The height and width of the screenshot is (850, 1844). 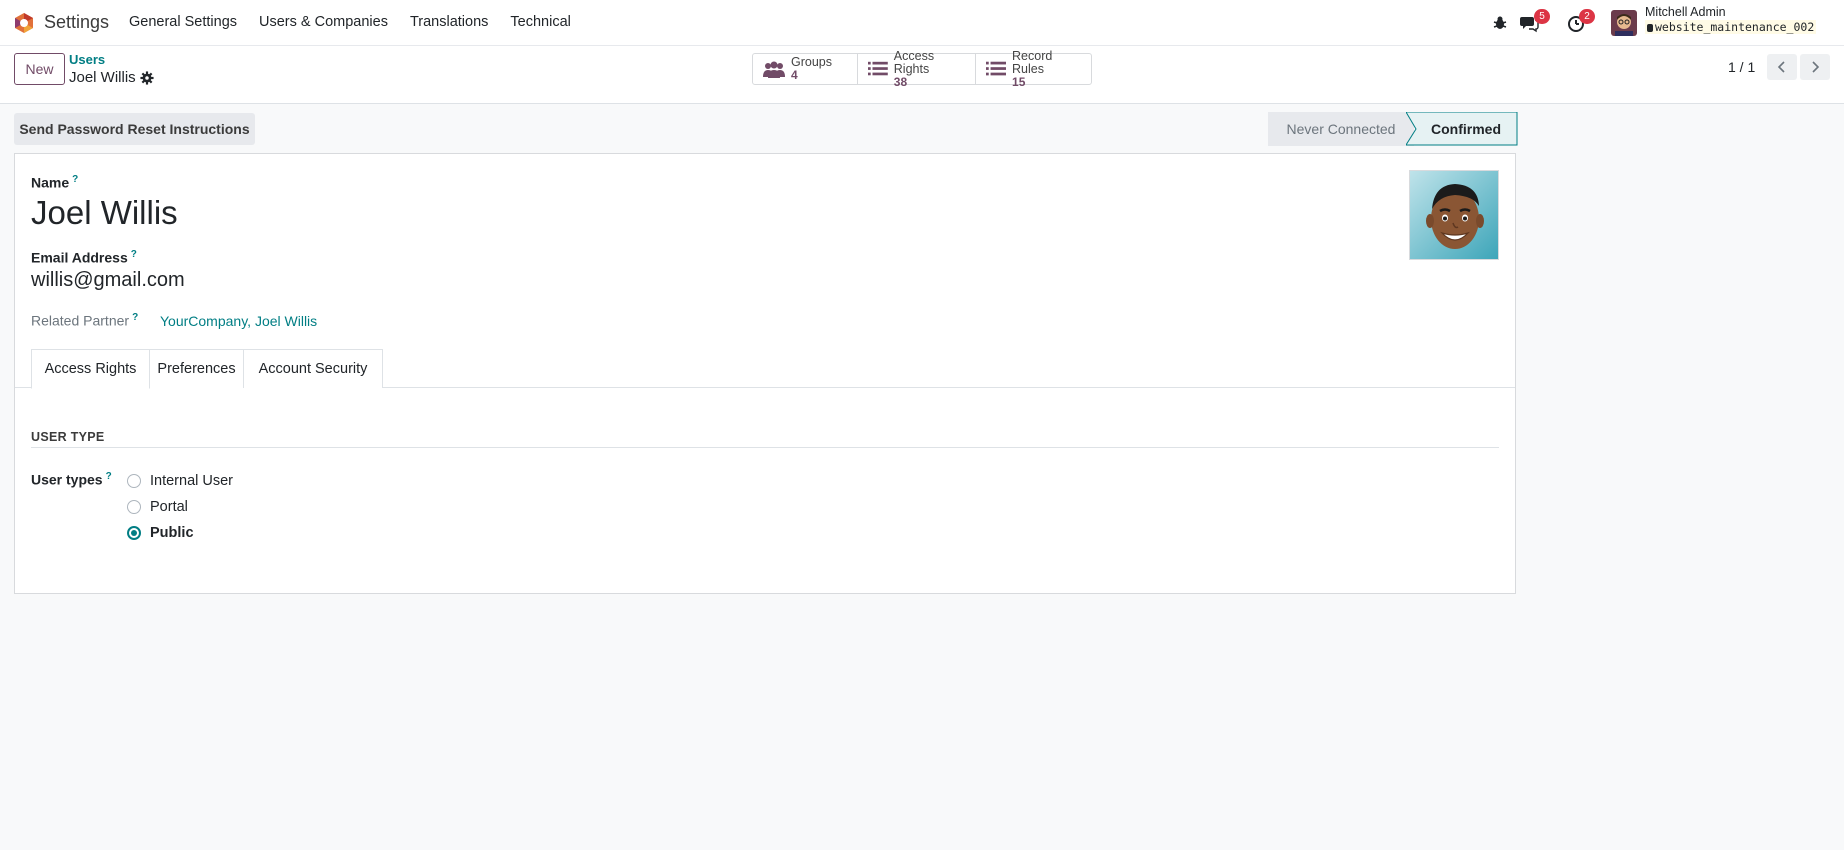 What do you see at coordinates (90, 369) in the screenshot?
I see `tab-access-rights: Access Rights` at bounding box center [90, 369].